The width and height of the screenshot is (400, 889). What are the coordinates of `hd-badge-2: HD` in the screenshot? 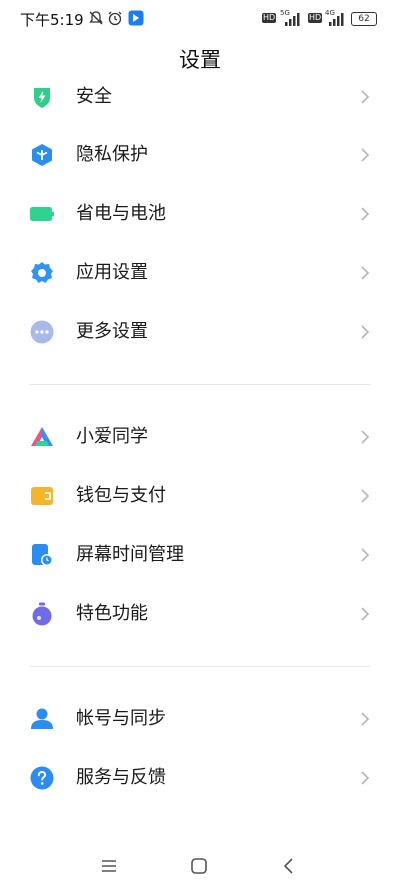 It's located at (315, 18).